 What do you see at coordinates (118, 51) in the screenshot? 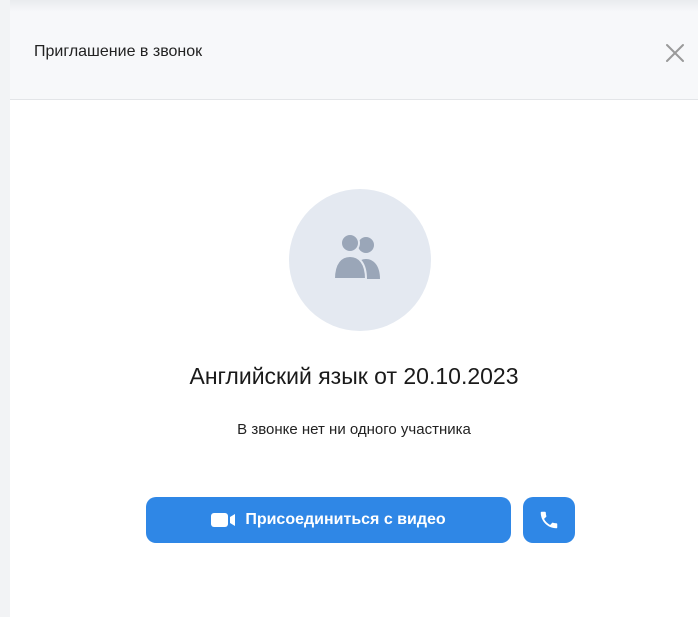
I see `dialog-title: Приглашение в звонок` at bounding box center [118, 51].